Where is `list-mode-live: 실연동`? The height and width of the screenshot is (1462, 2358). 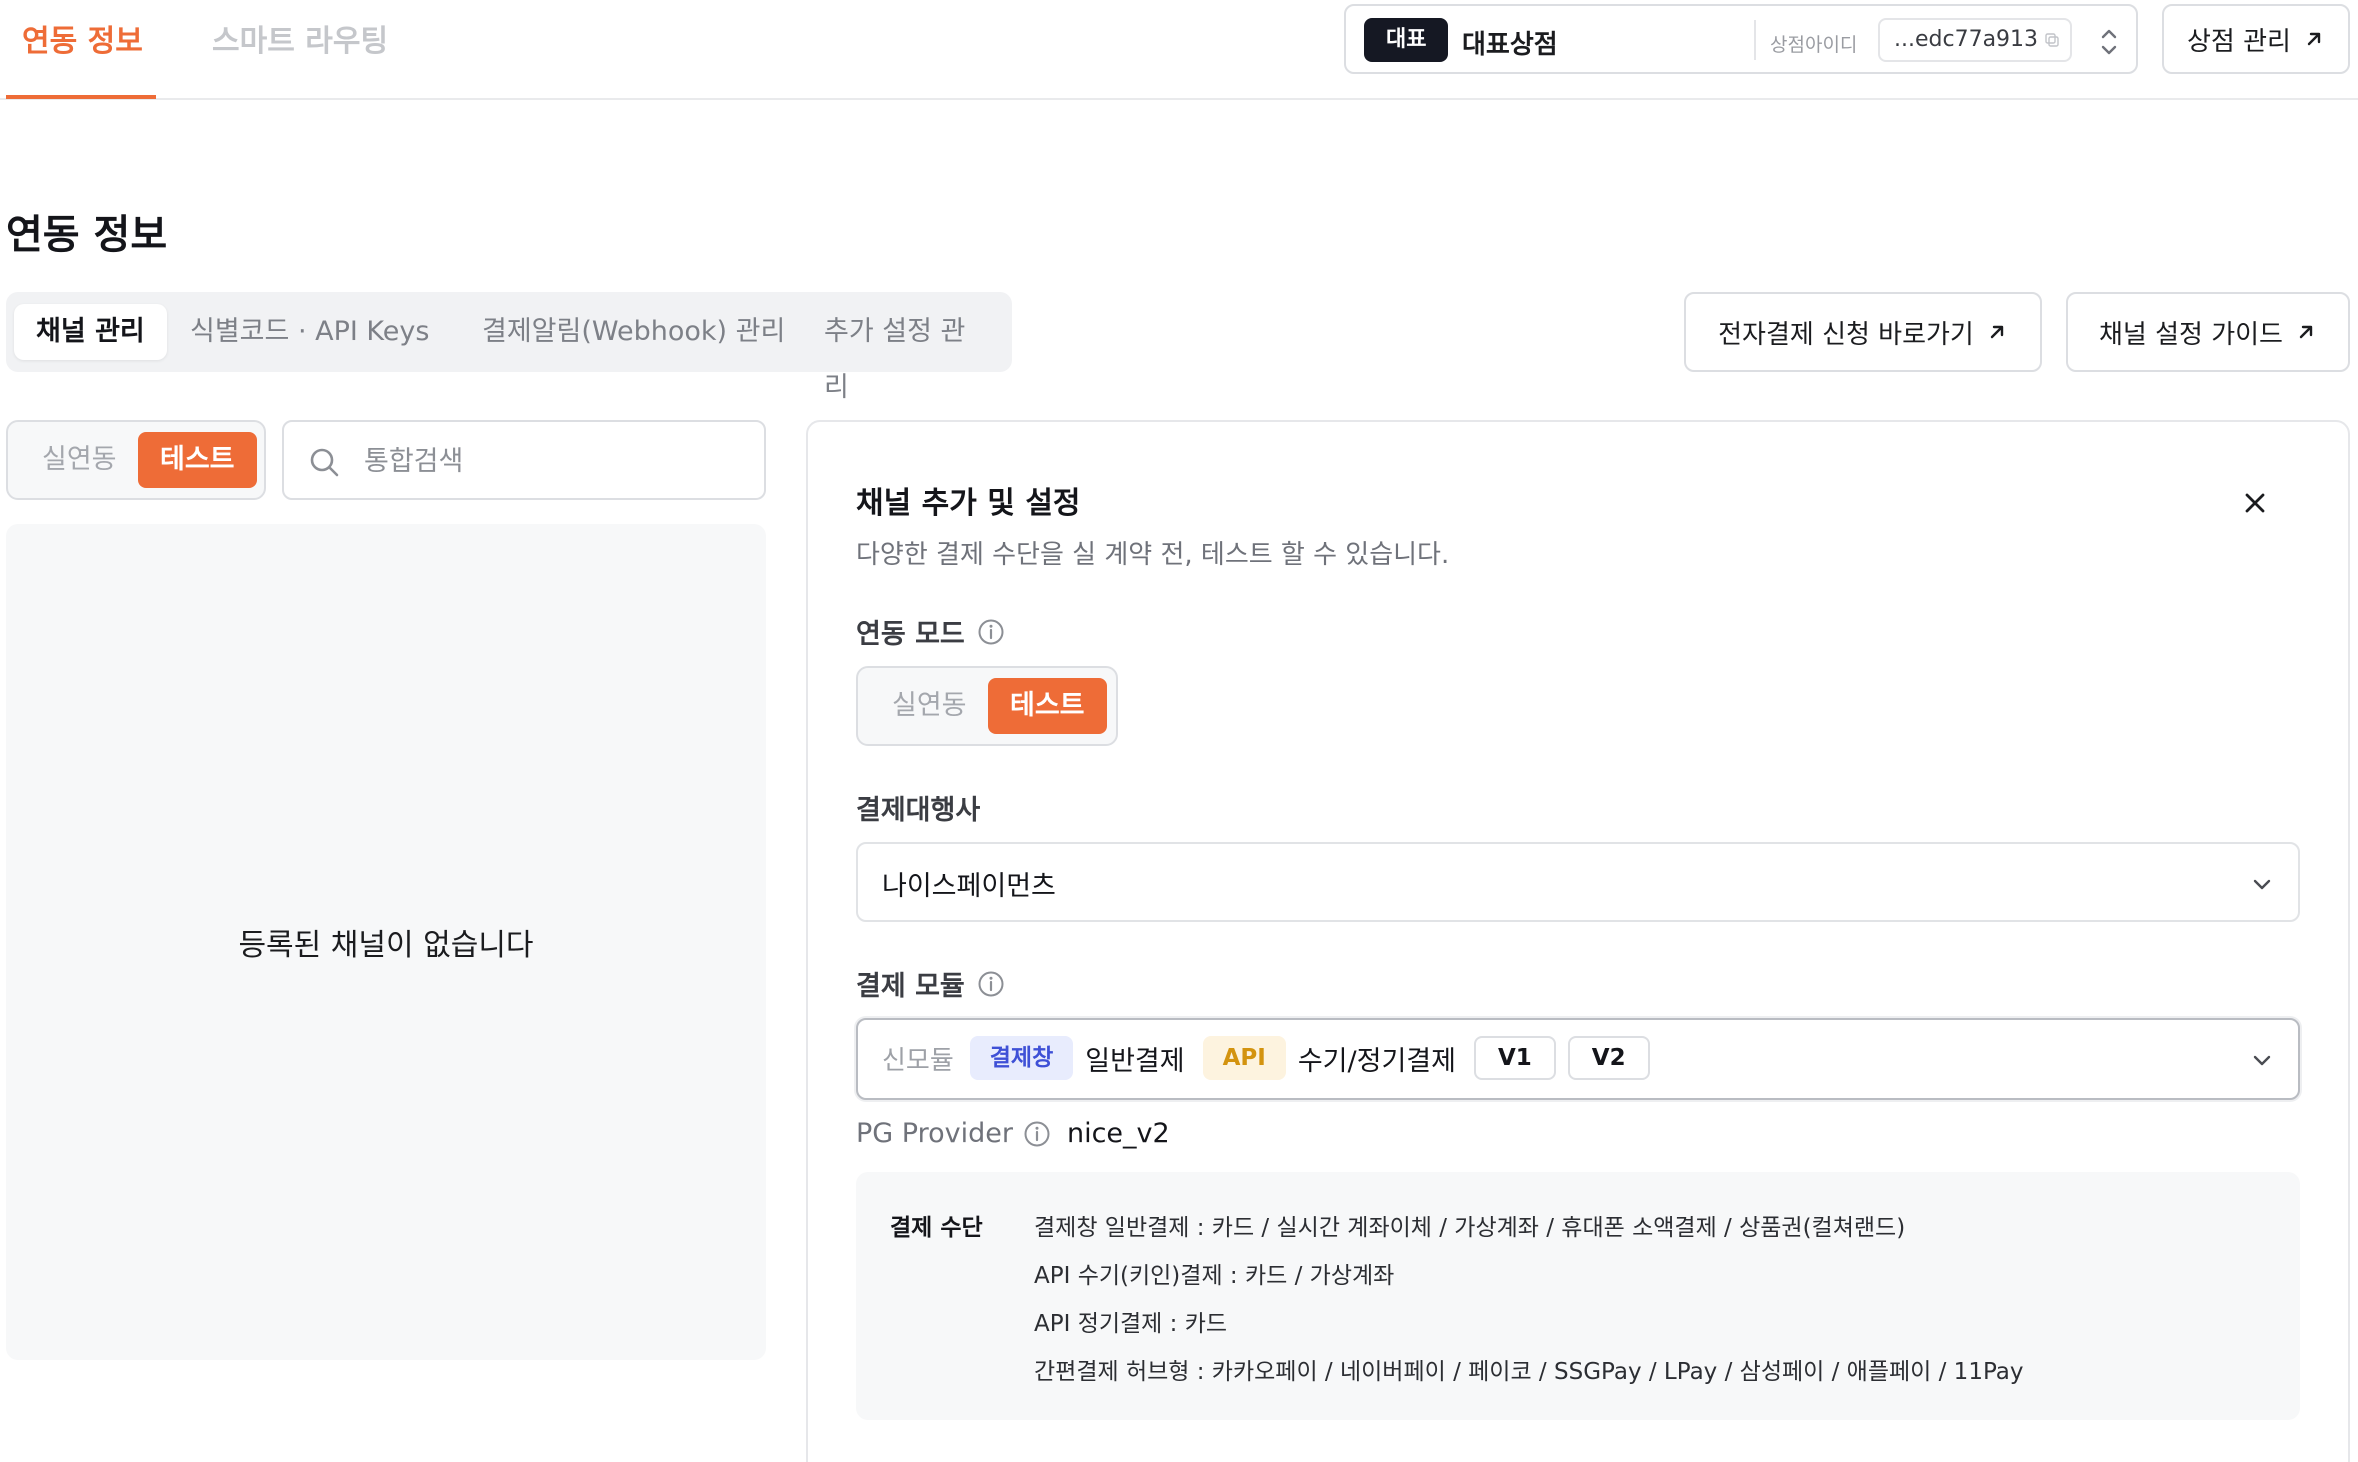 list-mode-live: 실연동 is located at coordinates (79, 460).